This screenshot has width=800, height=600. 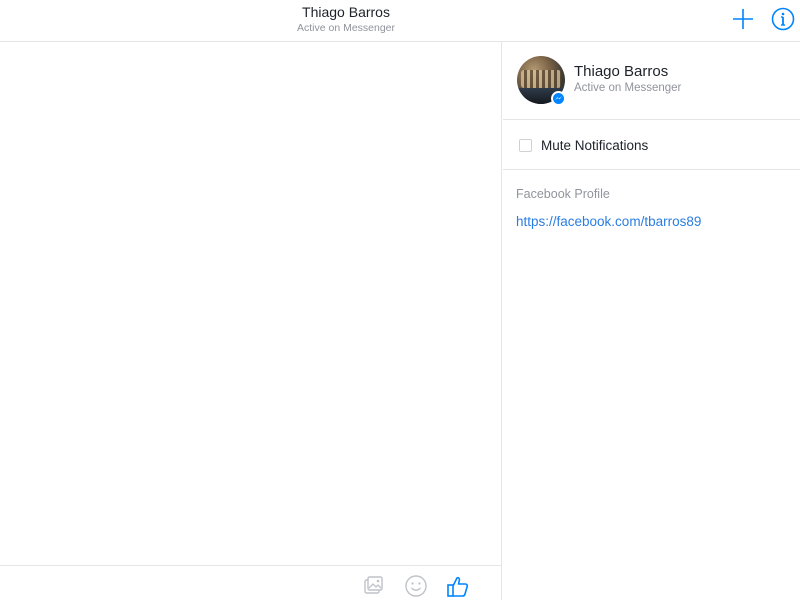 I want to click on profile-summary: Thiago Barros Active on Messenger, so click(x=651, y=81).